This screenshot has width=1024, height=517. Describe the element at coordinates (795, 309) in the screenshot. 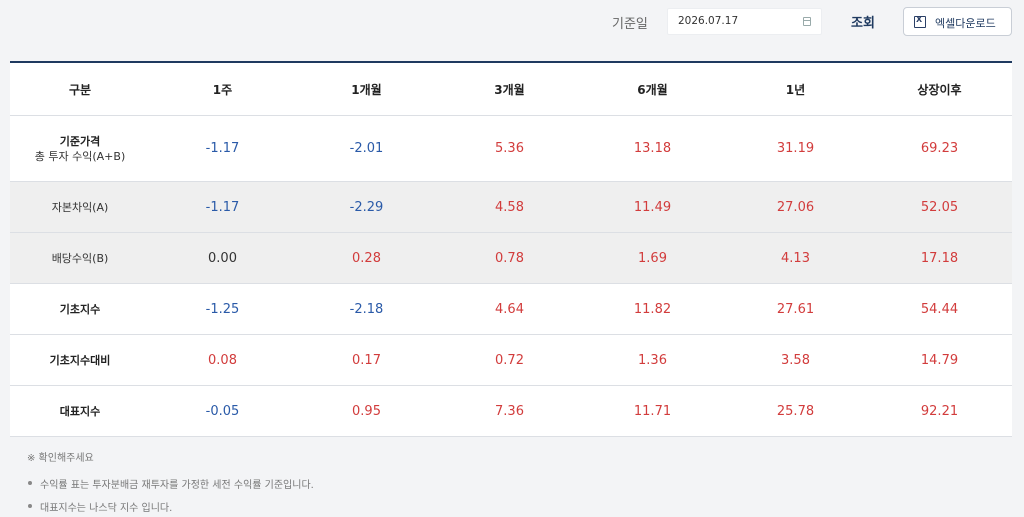

I see `value-cell: 27.61` at that location.